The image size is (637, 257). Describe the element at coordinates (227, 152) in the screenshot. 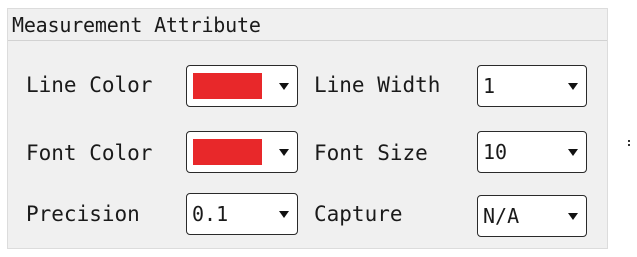

I see `font-color-swatch` at that location.